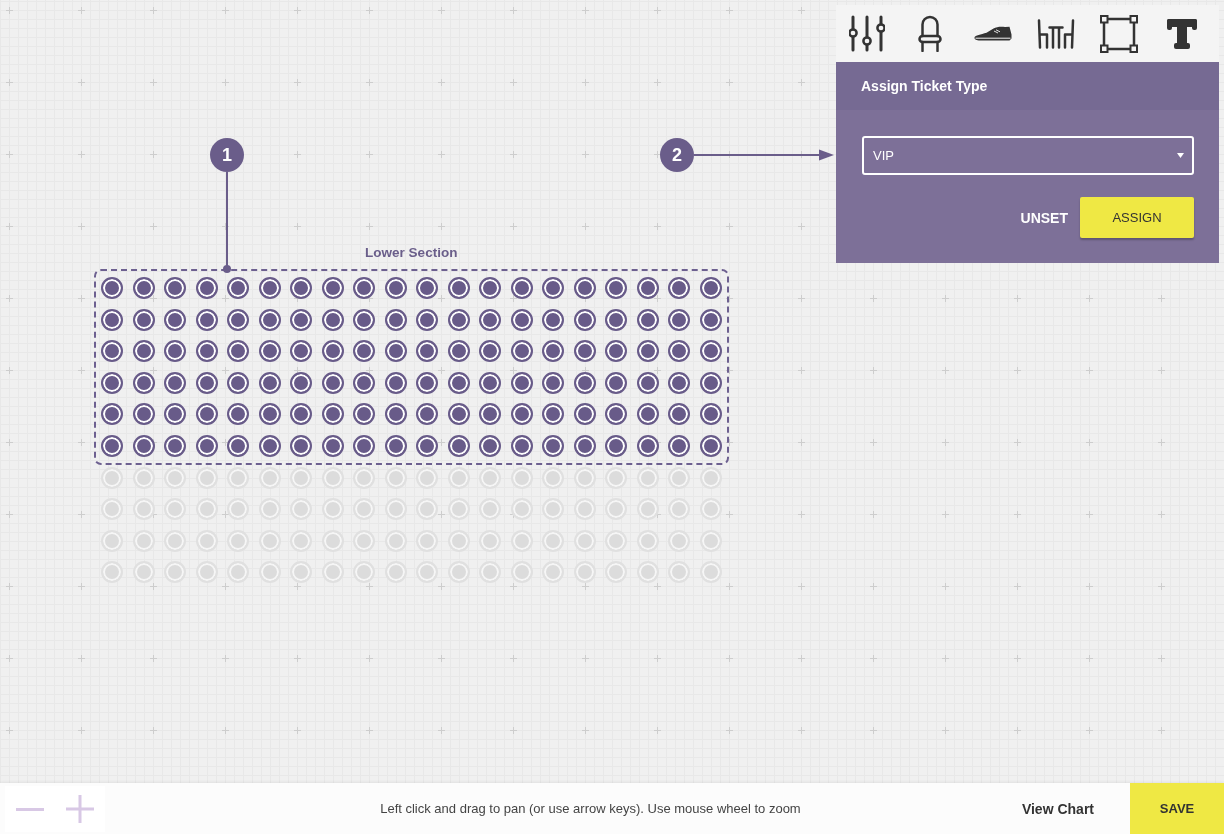 The width and height of the screenshot is (1224, 834). I want to click on ticket-type-select: VIP, so click(1028, 155).